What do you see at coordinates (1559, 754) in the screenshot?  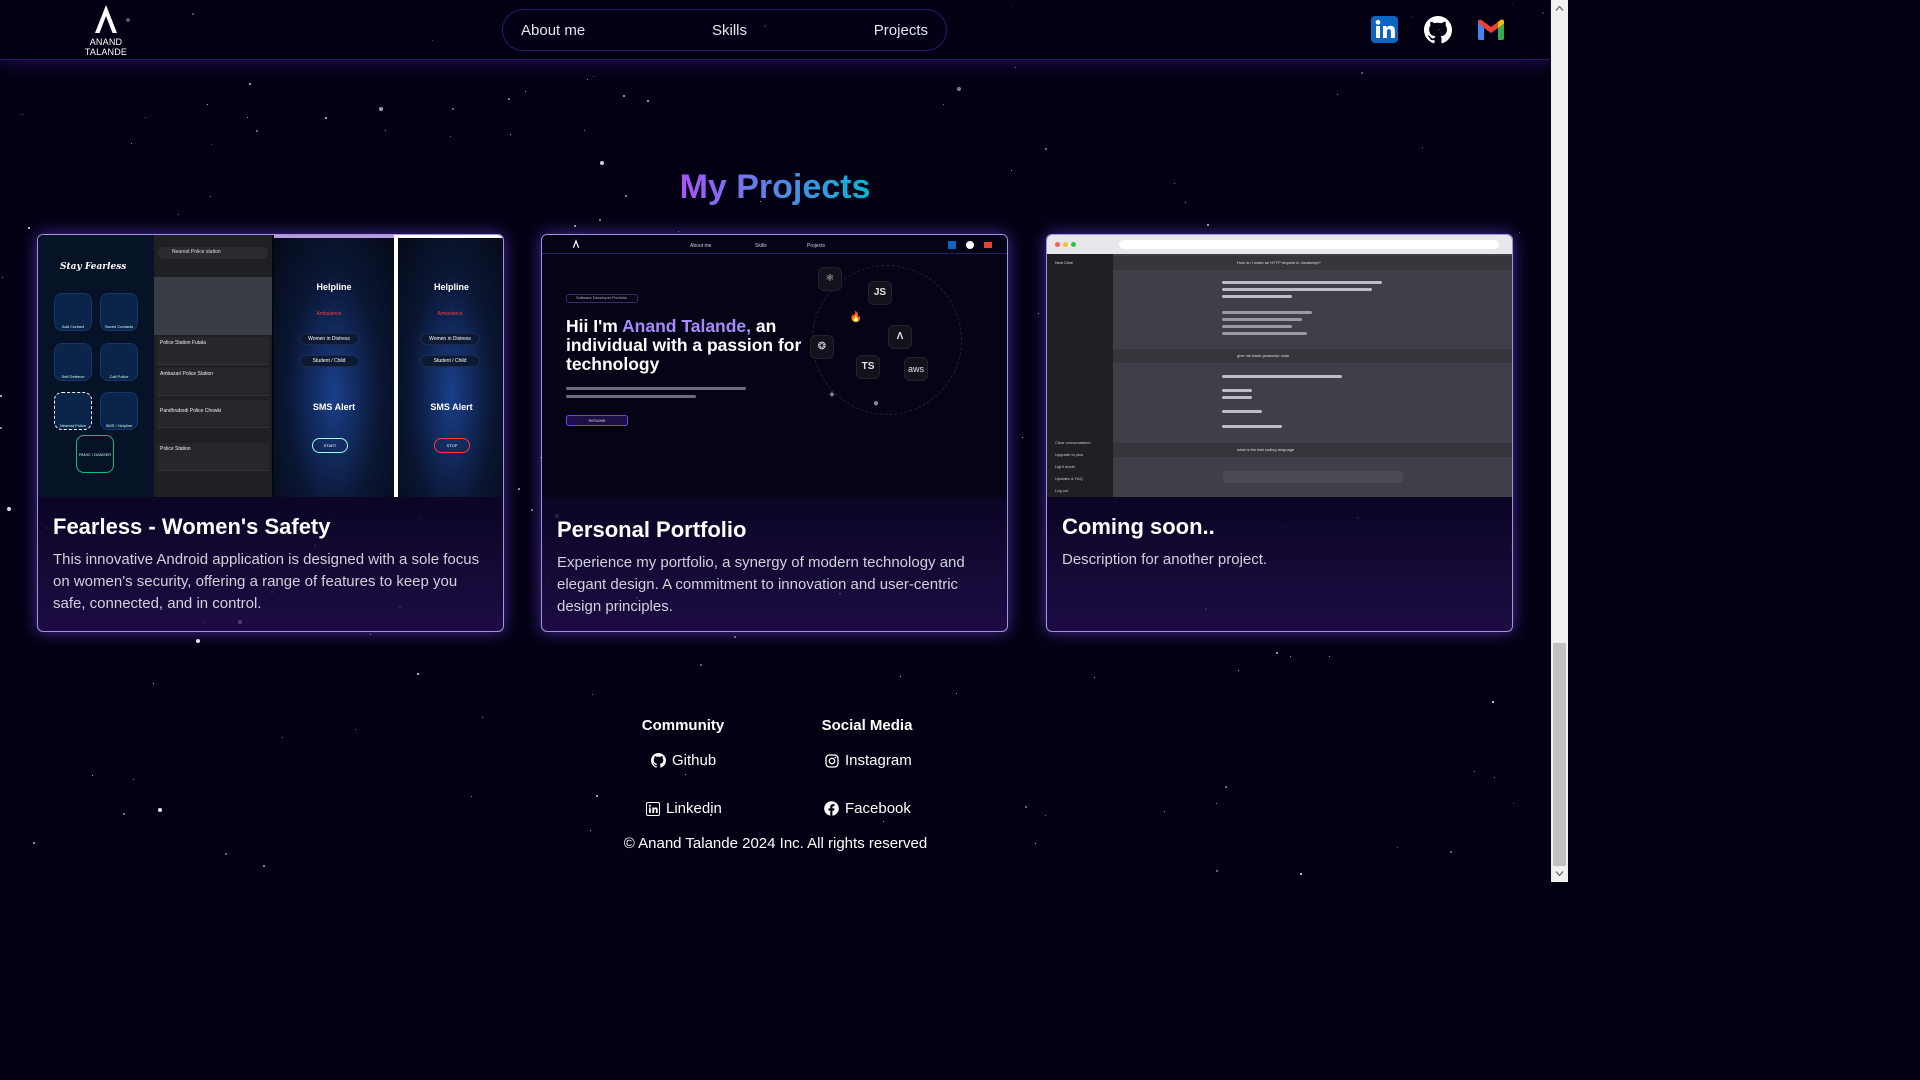 I see `scrollbar-thumb` at bounding box center [1559, 754].